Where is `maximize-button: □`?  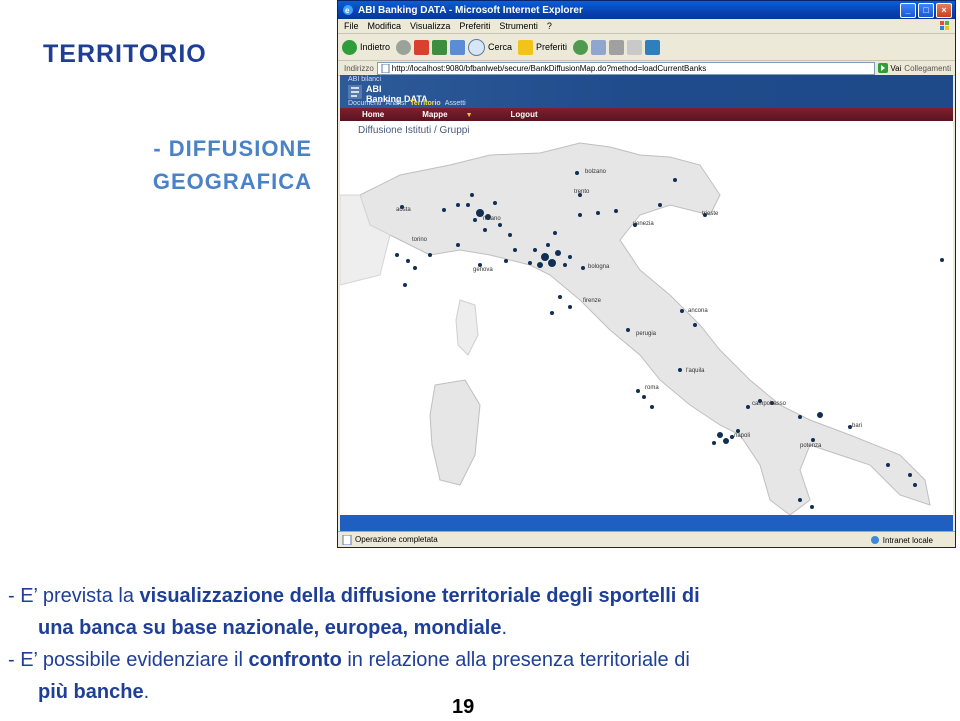
maximize-button: □ is located at coordinates (926, 10).